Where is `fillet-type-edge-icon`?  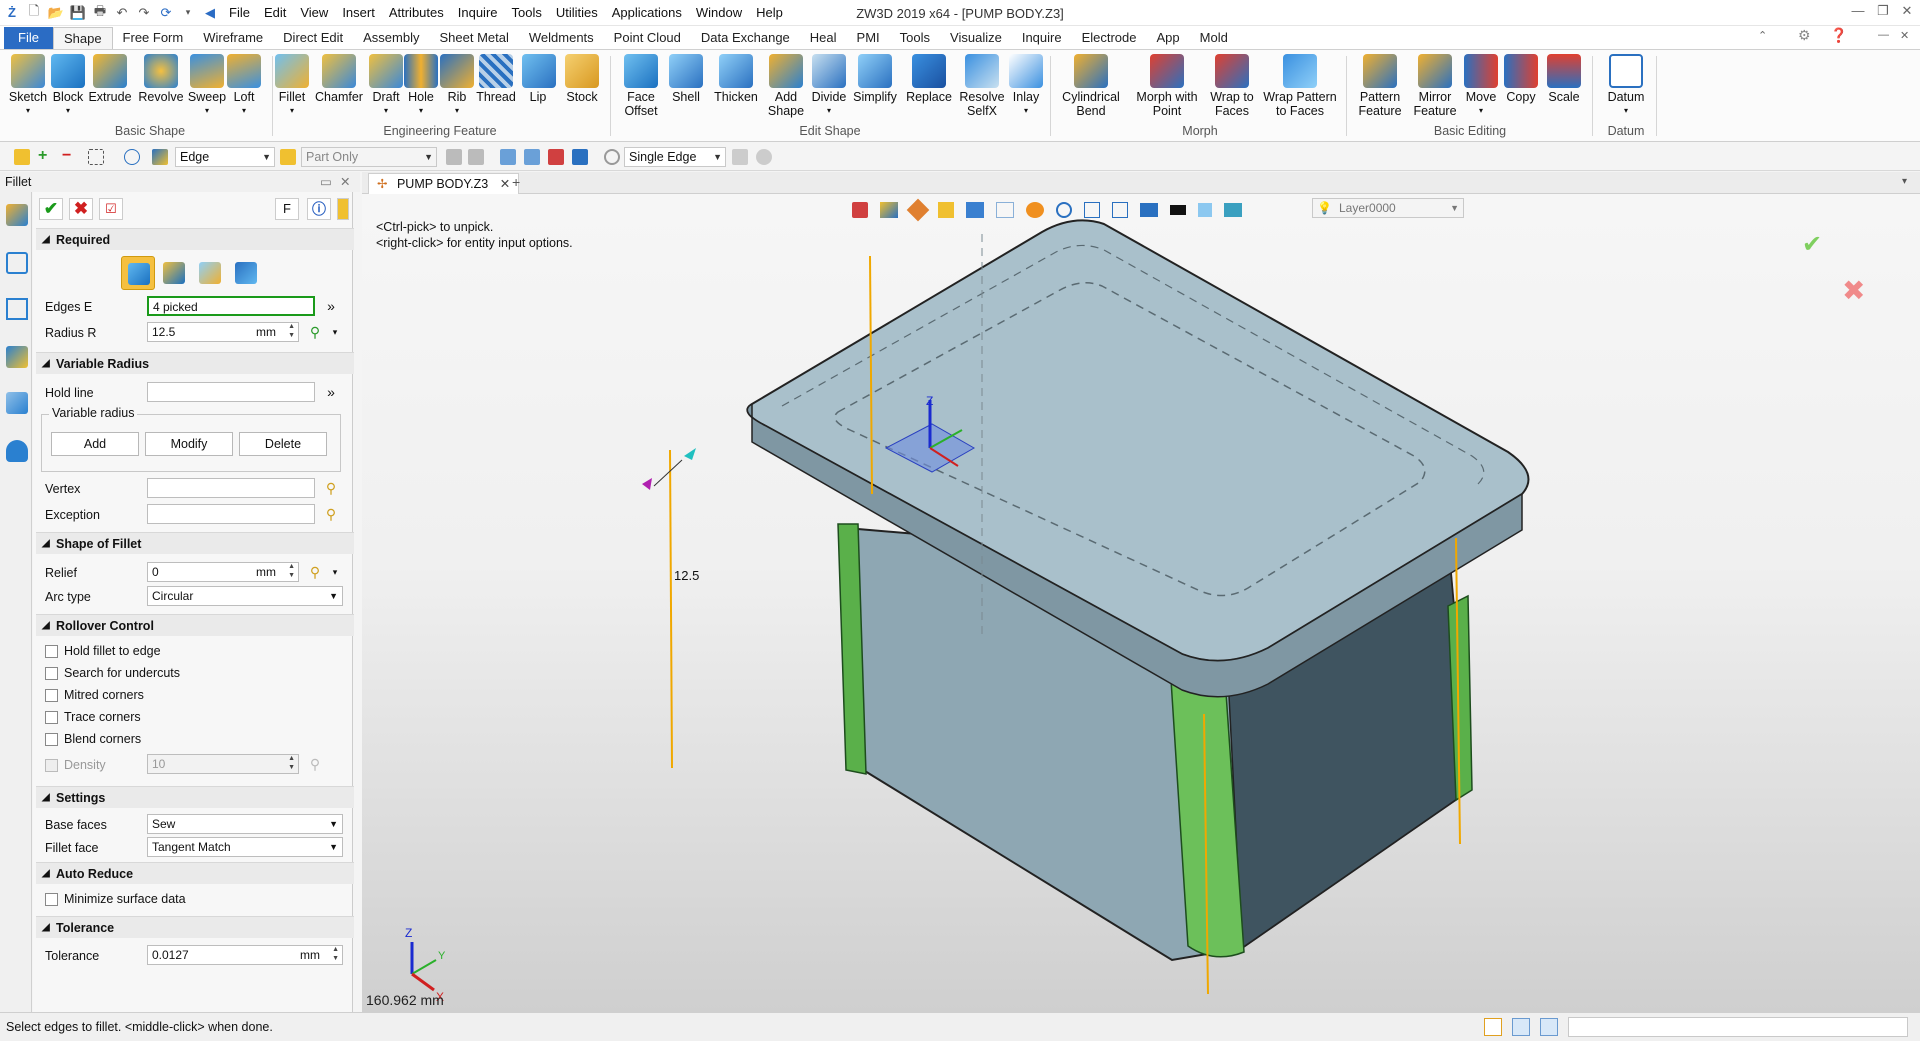 fillet-type-edge-icon is located at coordinates (138, 273).